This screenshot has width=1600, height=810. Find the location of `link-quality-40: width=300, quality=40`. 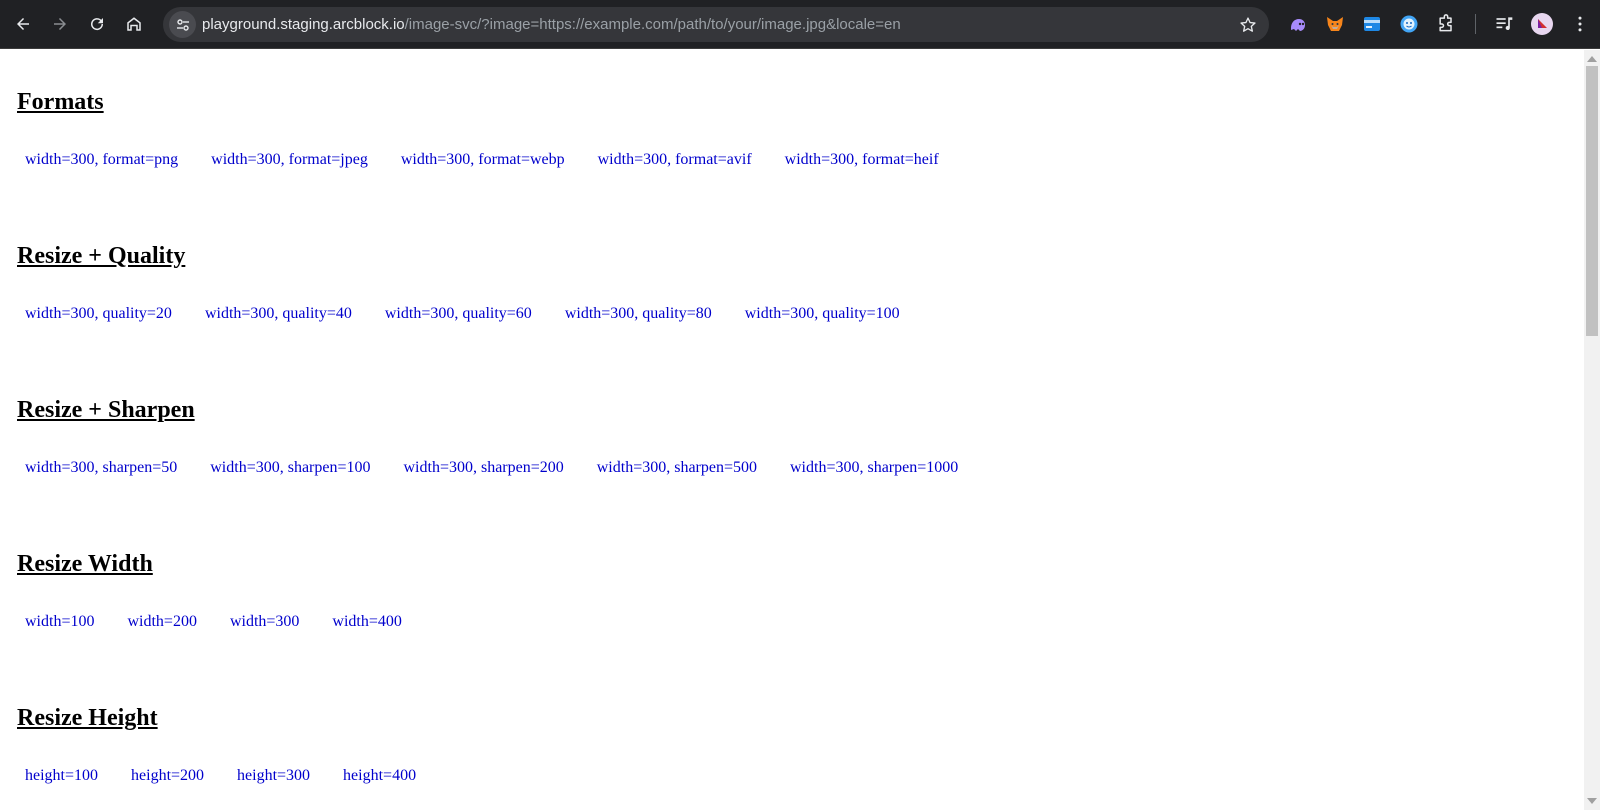

link-quality-40: width=300, quality=40 is located at coordinates (278, 314).